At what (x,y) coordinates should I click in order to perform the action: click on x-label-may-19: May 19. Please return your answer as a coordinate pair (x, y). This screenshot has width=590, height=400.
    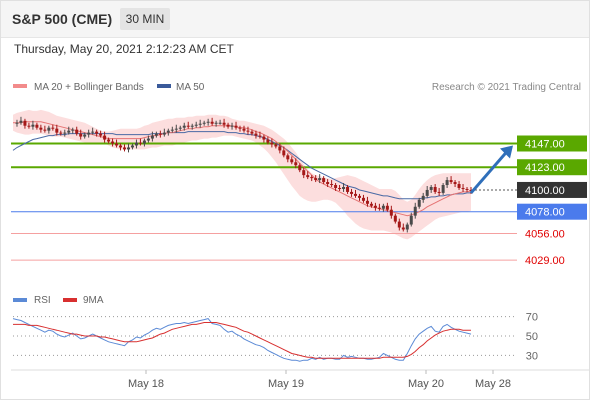
    Looking at the image, I should click on (286, 384).